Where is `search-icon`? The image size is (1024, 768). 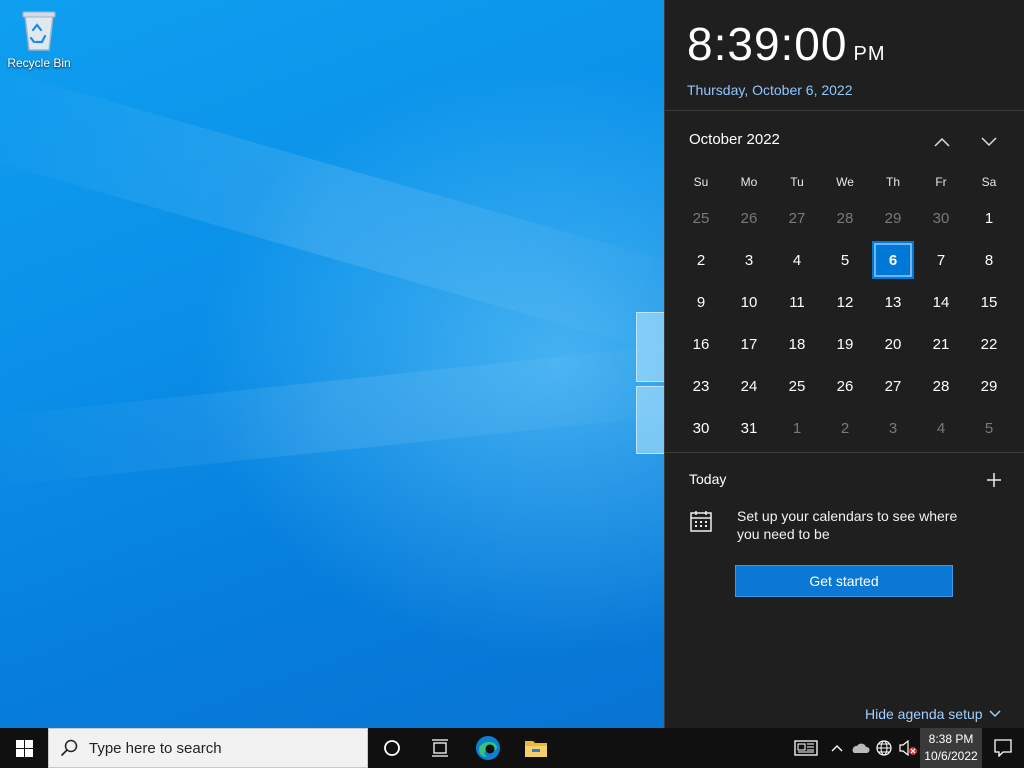 search-icon is located at coordinates (69, 748).